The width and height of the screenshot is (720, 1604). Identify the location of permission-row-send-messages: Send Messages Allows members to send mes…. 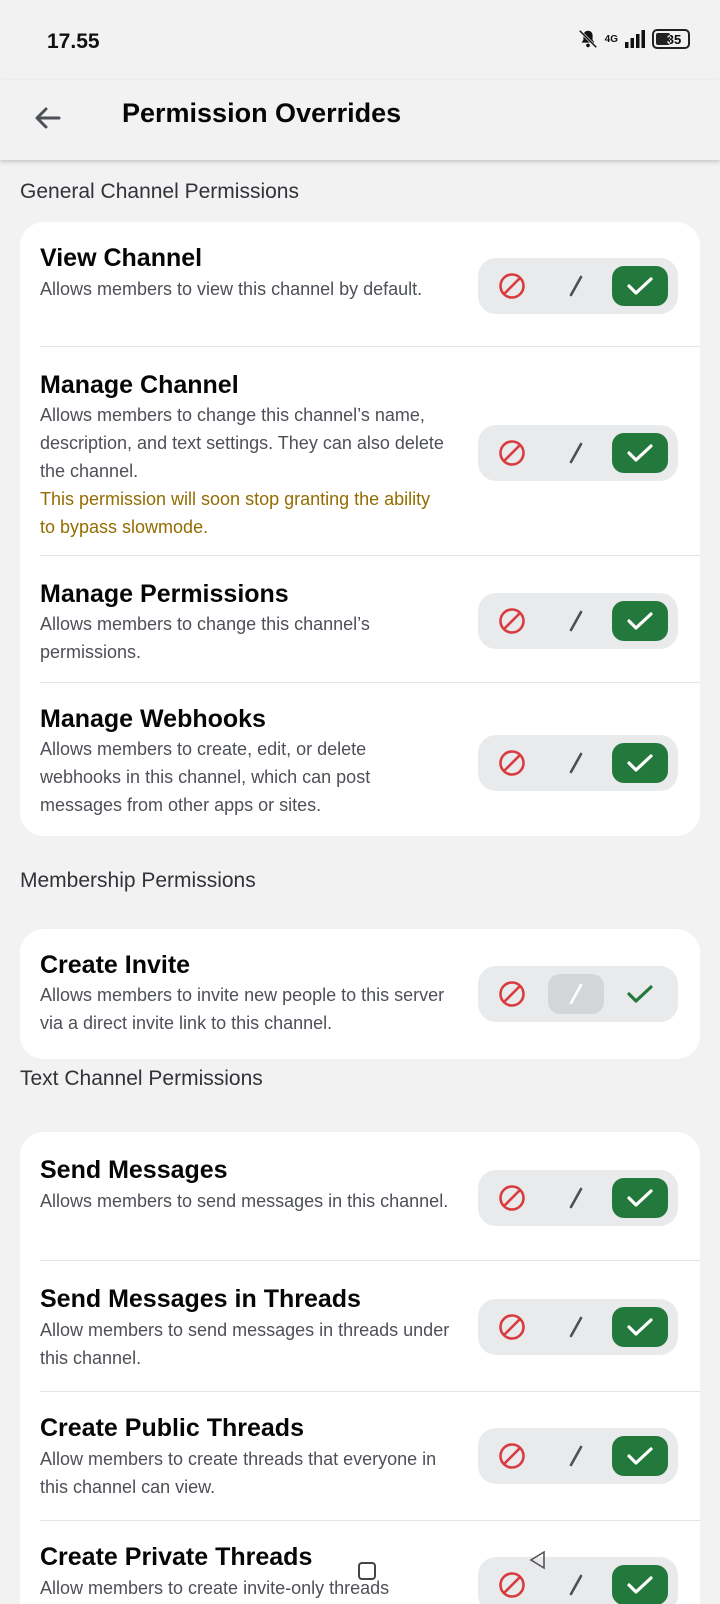
(360, 1196).